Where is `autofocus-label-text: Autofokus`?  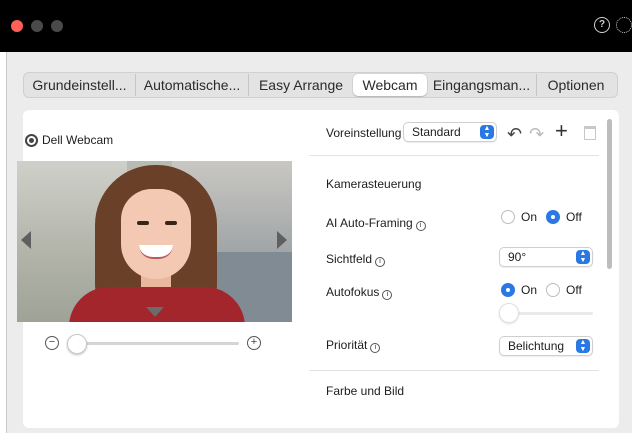 autofocus-label-text: Autofokus is located at coordinates (353, 292).